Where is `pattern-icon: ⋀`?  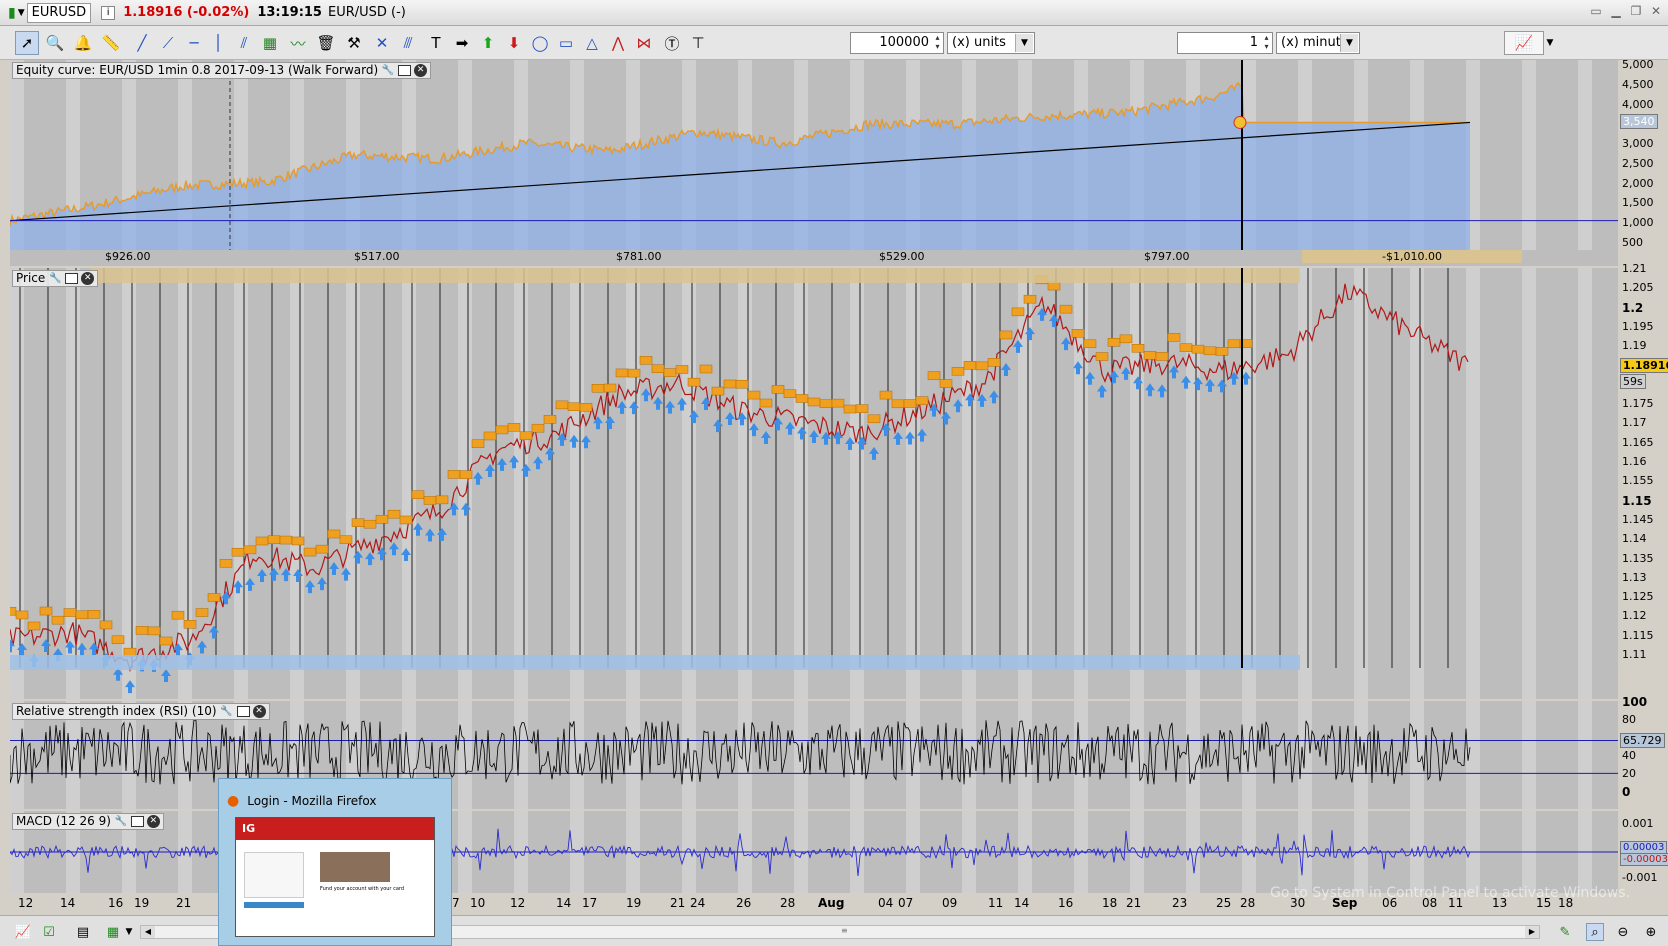
pattern-icon: ⋀ is located at coordinates (618, 43).